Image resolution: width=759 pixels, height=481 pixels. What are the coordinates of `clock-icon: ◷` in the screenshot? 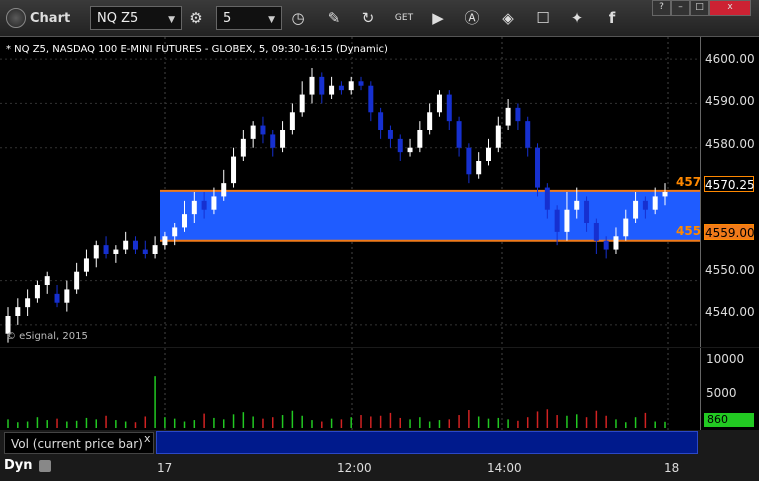 It's located at (298, 18).